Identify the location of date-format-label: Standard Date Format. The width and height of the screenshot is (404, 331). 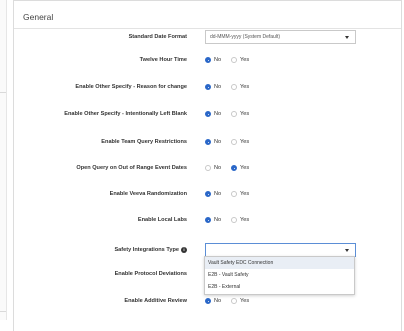
(157, 37).